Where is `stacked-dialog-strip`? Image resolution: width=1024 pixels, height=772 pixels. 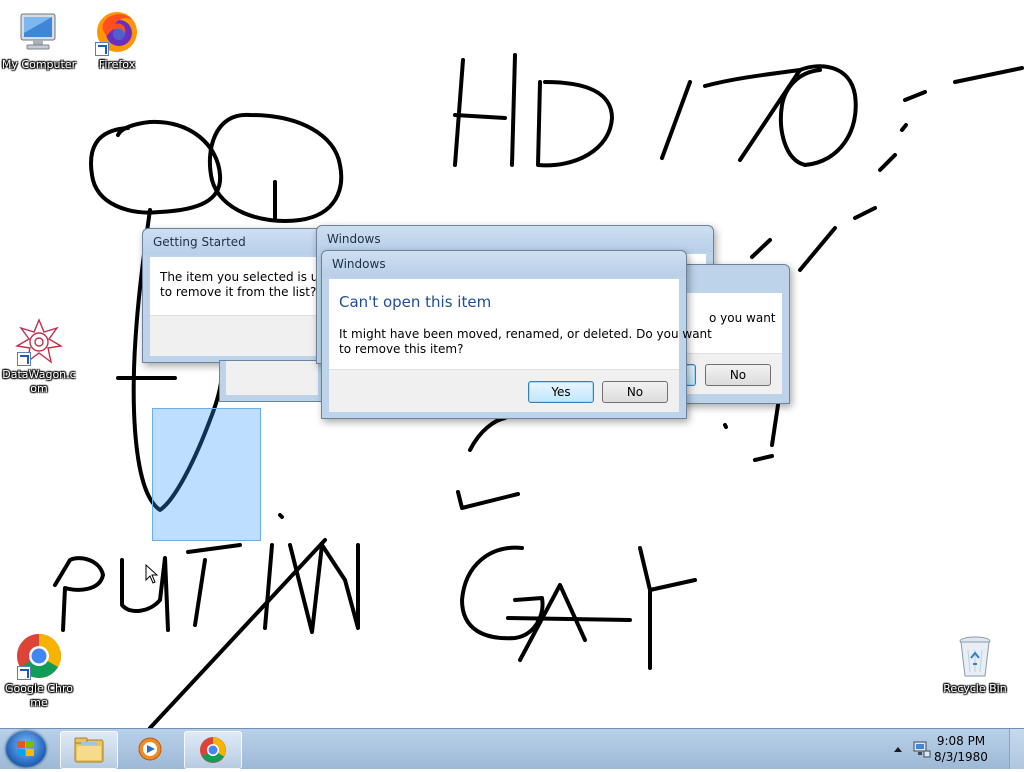 stacked-dialog-strip is located at coordinates (272, 381).